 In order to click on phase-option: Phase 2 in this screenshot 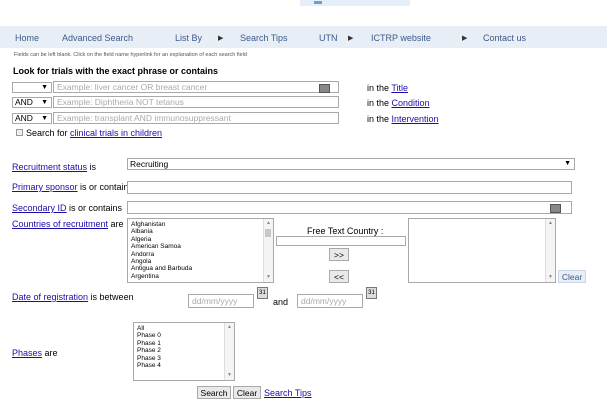, I will do `click(184, 350)`.